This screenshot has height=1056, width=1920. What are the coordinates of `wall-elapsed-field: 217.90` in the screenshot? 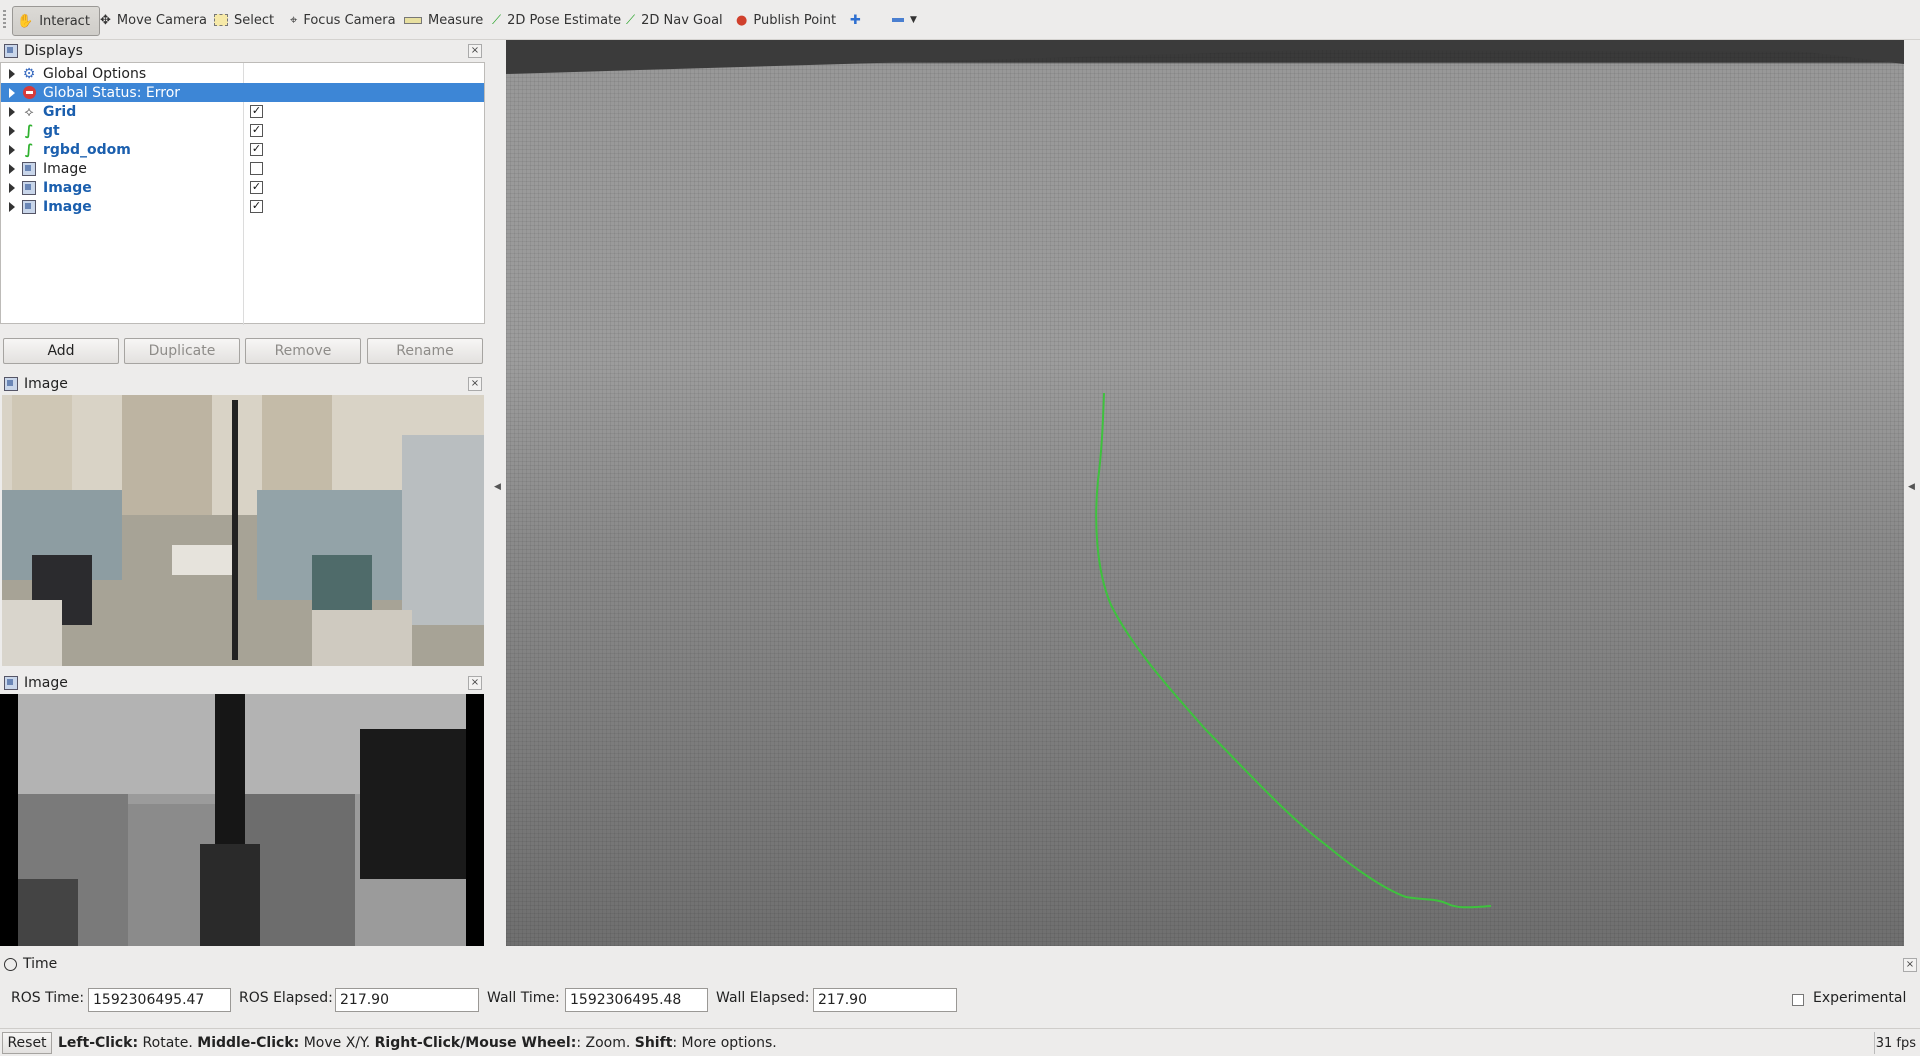 It's located at (885, 1000).